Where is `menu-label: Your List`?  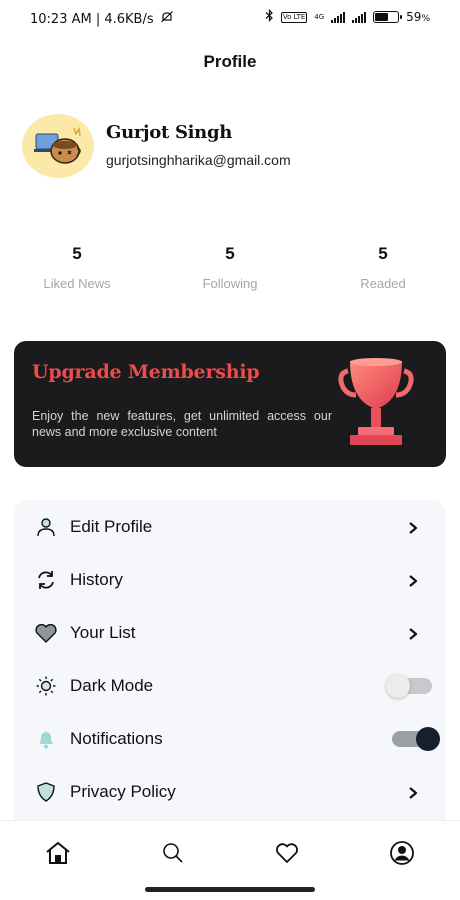
menu-label: Your List is located at coordinates (103, 632).